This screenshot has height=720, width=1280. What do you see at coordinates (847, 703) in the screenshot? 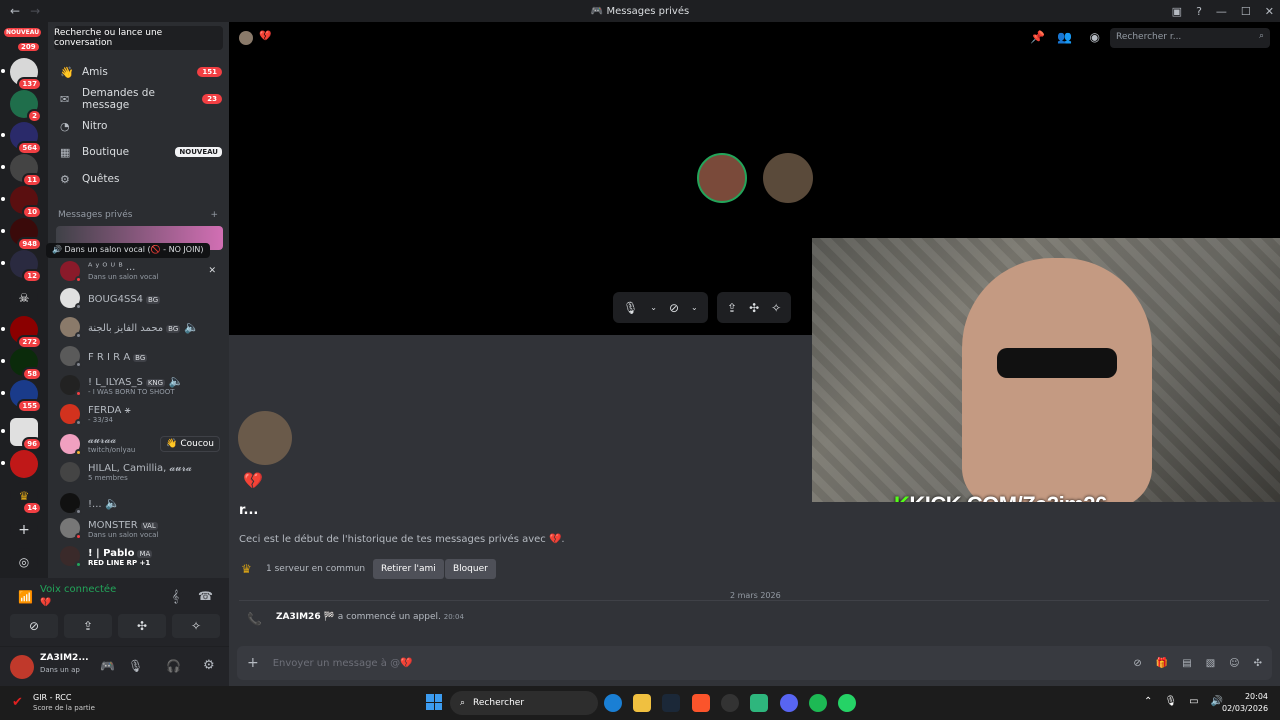
I see `whatsapp-icon` at bounding box center [847, 703].